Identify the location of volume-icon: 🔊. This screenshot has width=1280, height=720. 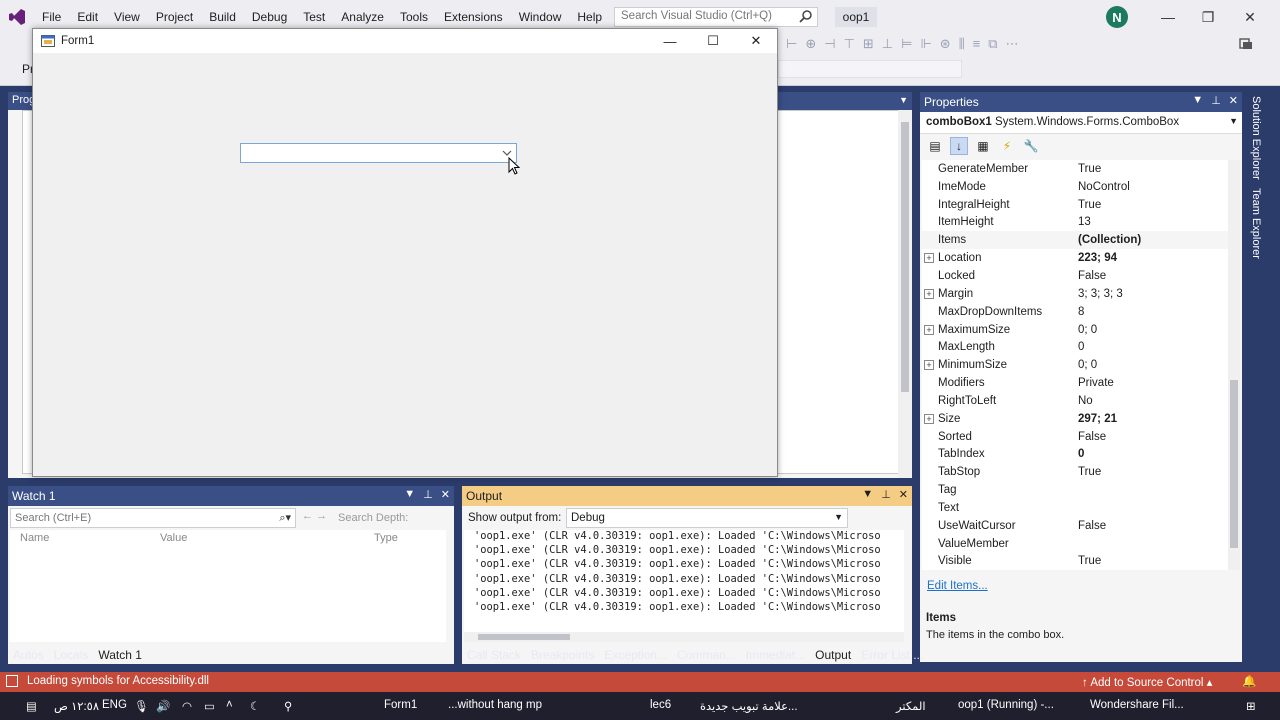
(163, 706).